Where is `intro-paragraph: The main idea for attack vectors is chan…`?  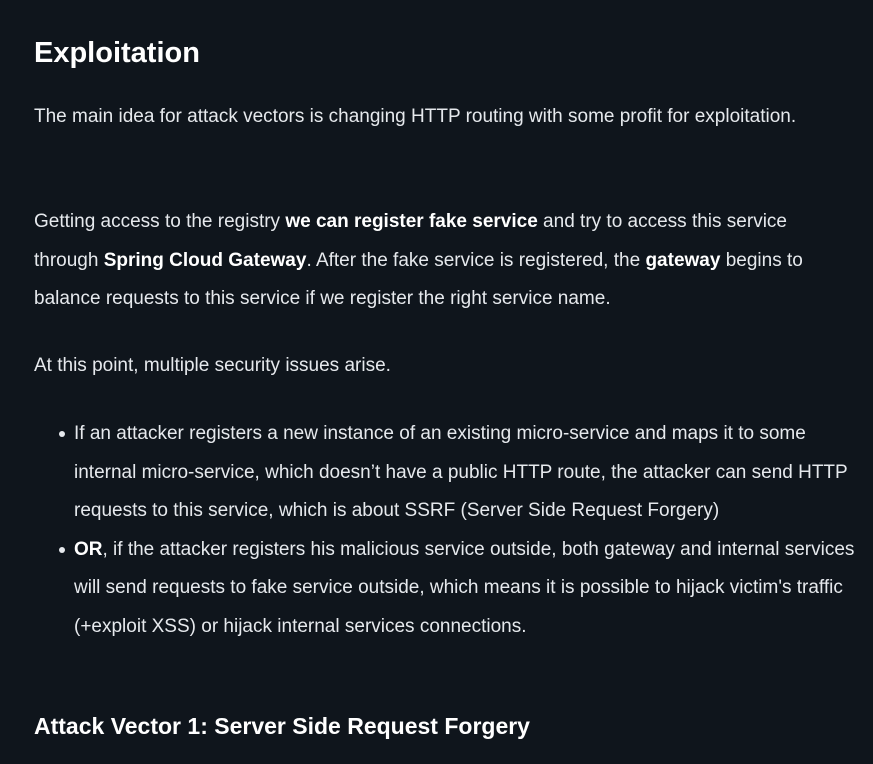
intro-paragraph: The main idea for attack vectors is chan… is located at coordinates (415, 116).